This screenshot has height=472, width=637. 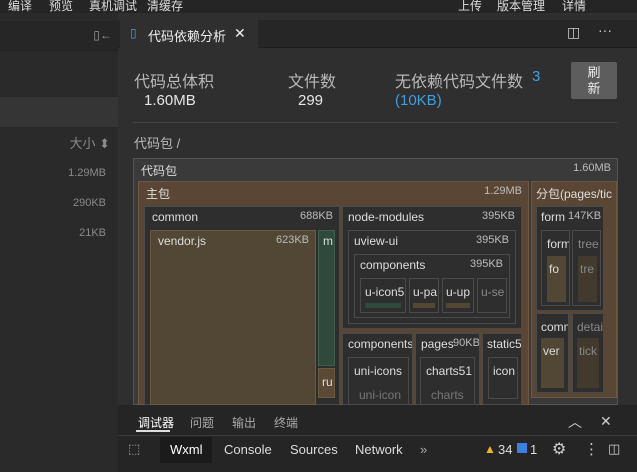 I want to click on uview-ui-size: 395KB, so click(x=492, y=240).